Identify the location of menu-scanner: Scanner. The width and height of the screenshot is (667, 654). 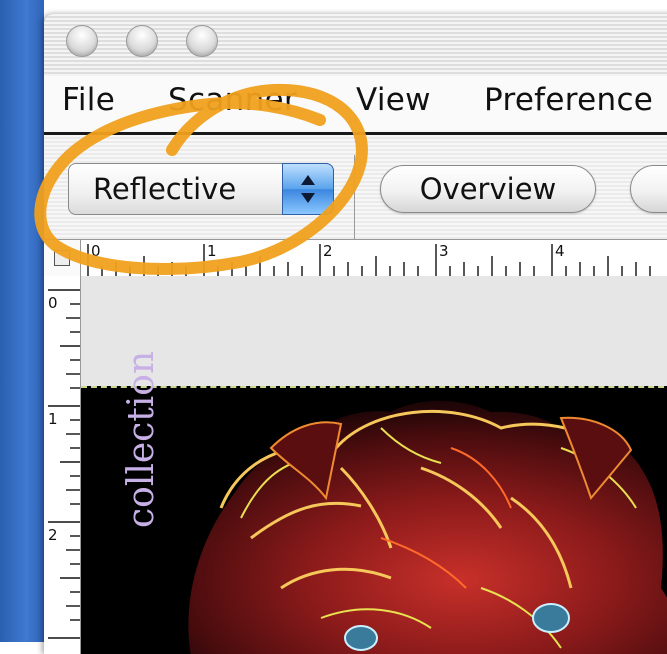
(232, 100).